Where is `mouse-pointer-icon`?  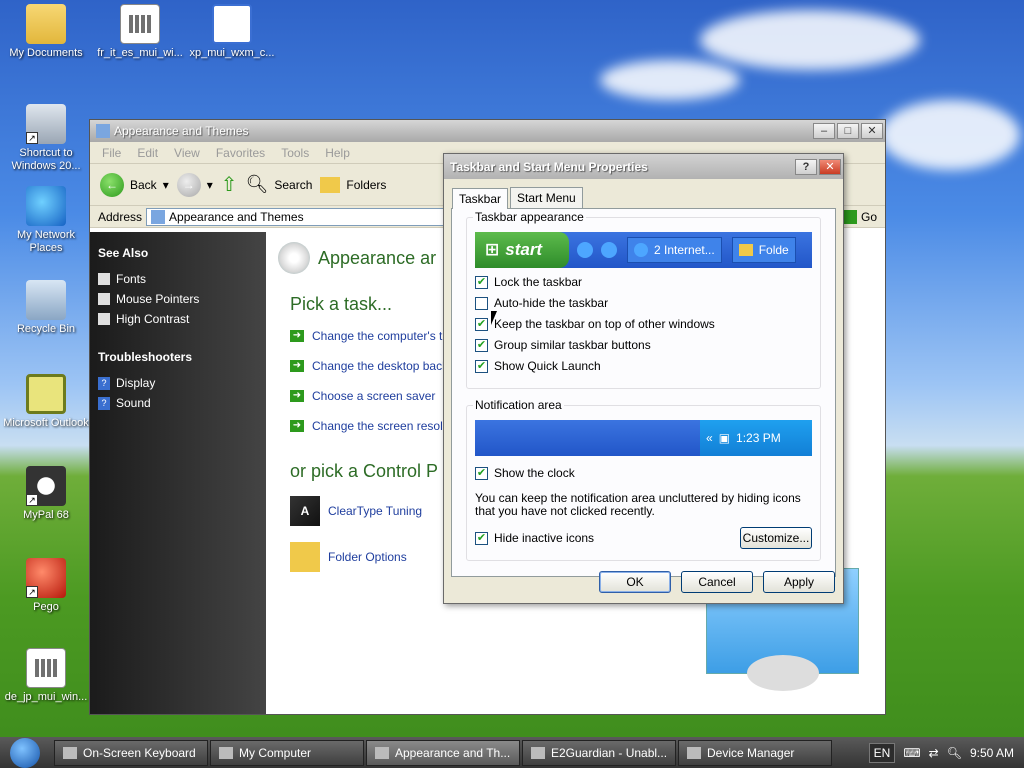
mouse-pointer-icon is located at coordinates (104, 299).